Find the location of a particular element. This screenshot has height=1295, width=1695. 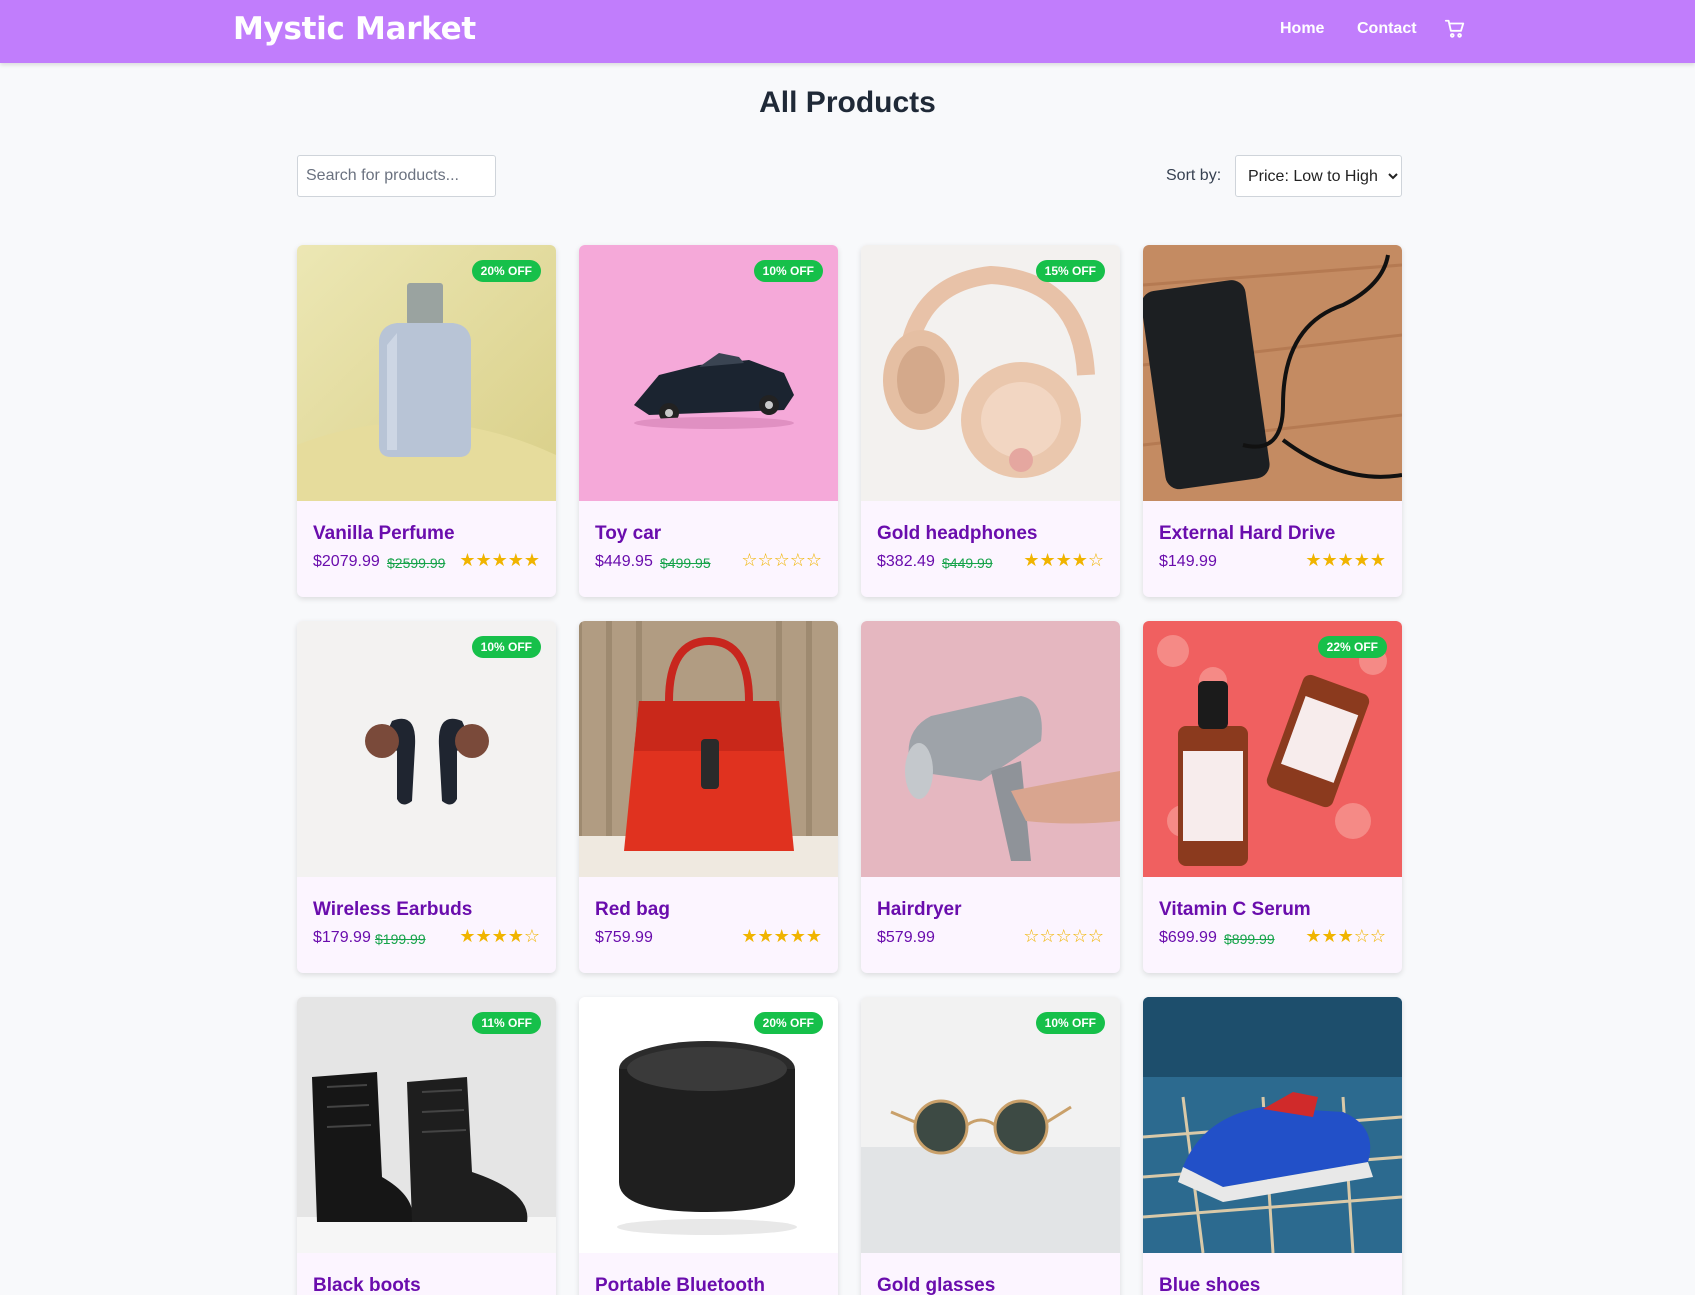

product-image-earbuds is located at coordinates (426, 749).